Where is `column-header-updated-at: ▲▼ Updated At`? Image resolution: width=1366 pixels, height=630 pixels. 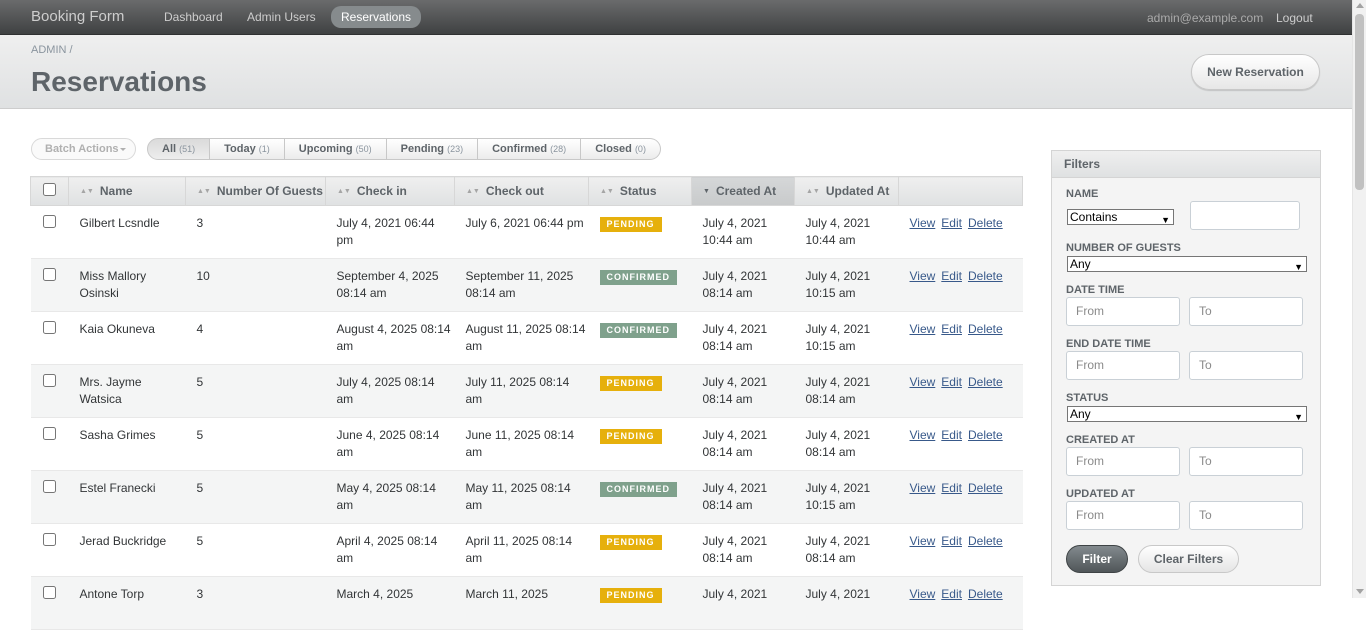 column-header-updated-at: ▲▼ Updated At is located at coordinates (846, 191).